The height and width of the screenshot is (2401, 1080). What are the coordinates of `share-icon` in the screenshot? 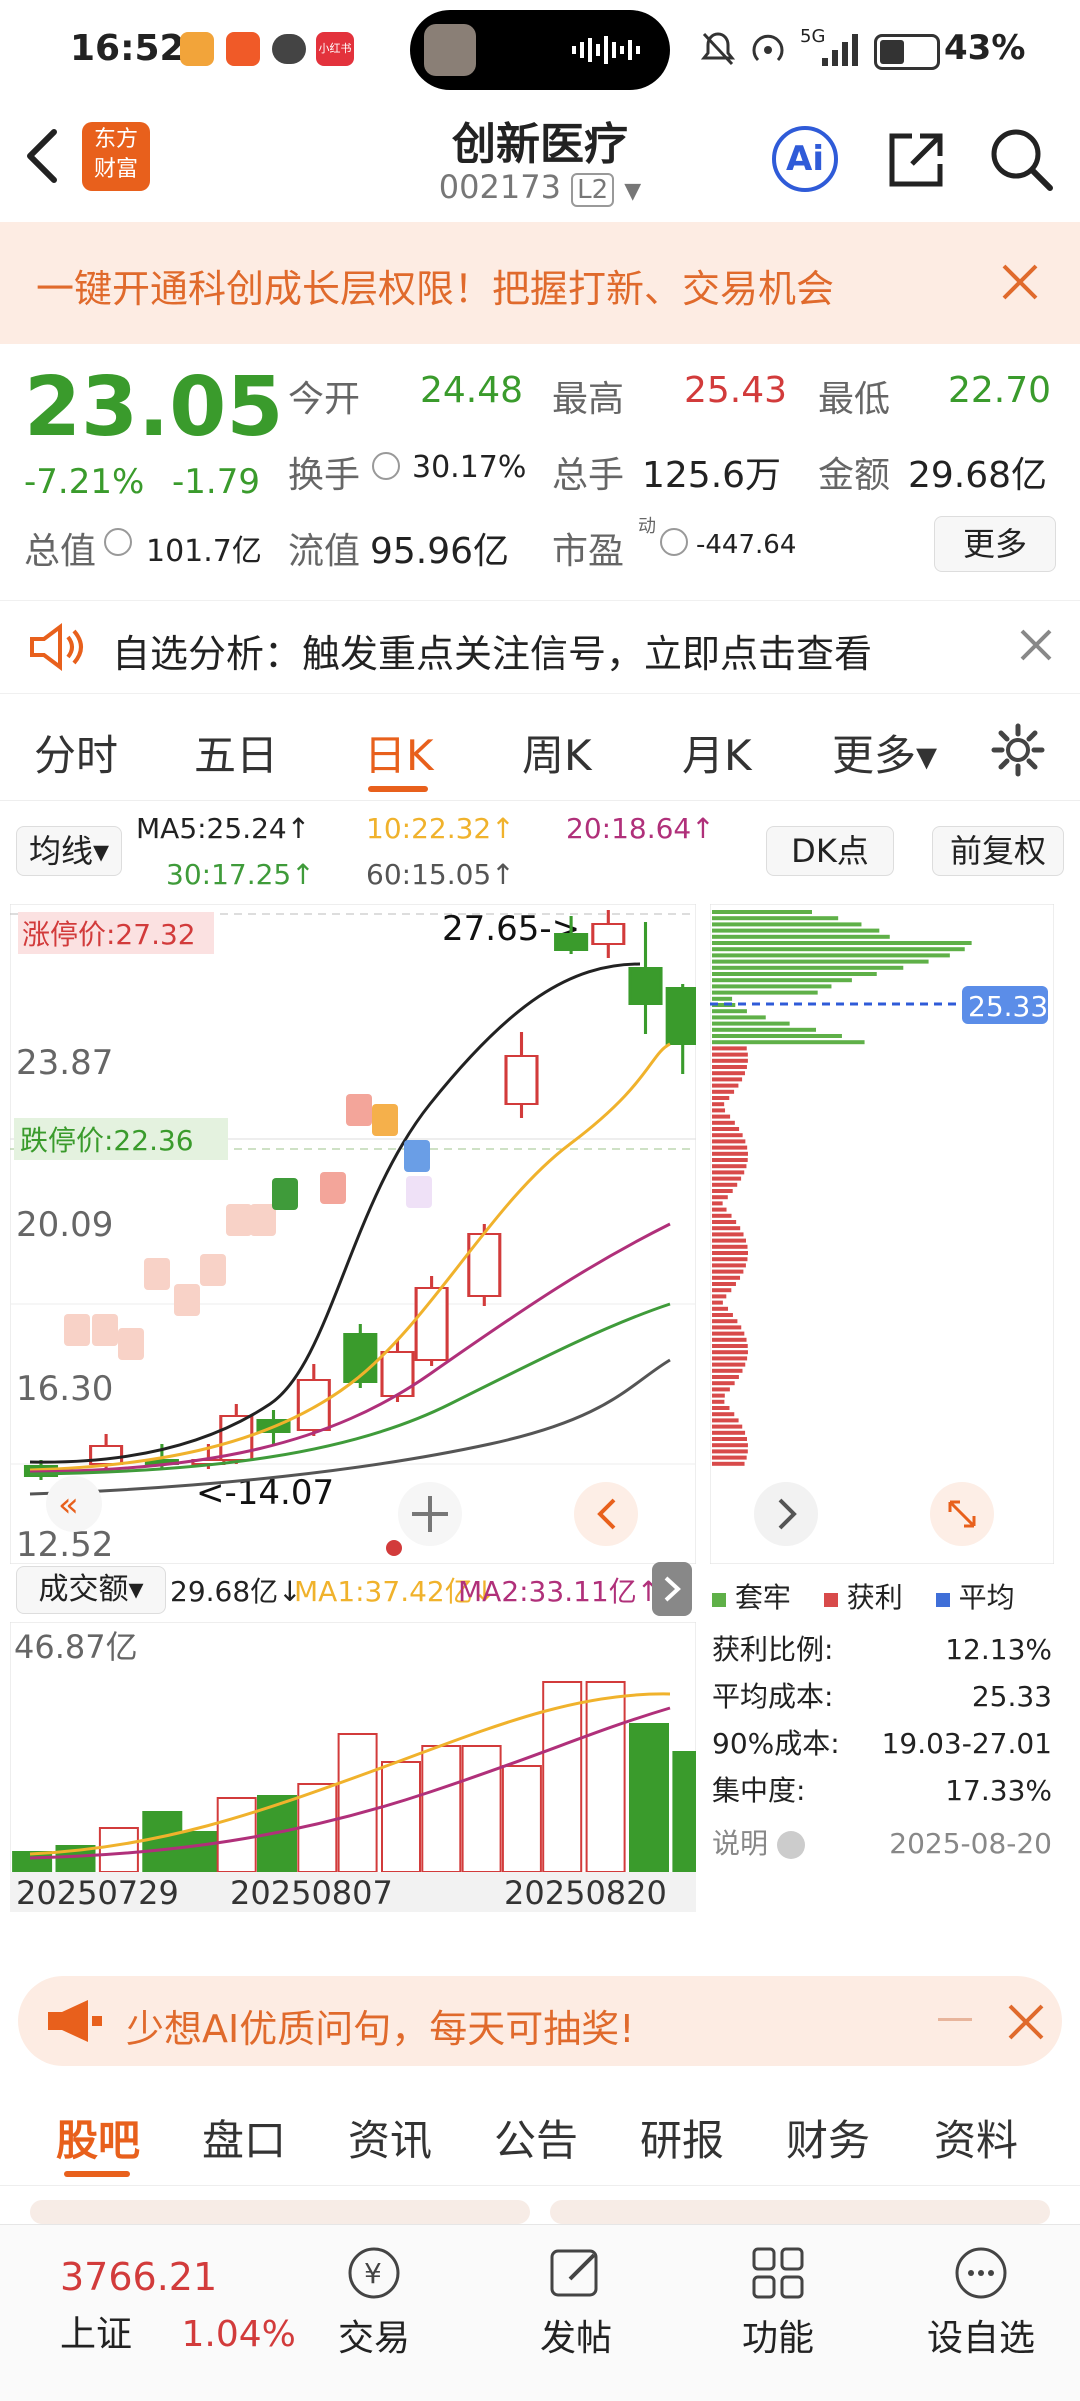 It's located at (916, 160).